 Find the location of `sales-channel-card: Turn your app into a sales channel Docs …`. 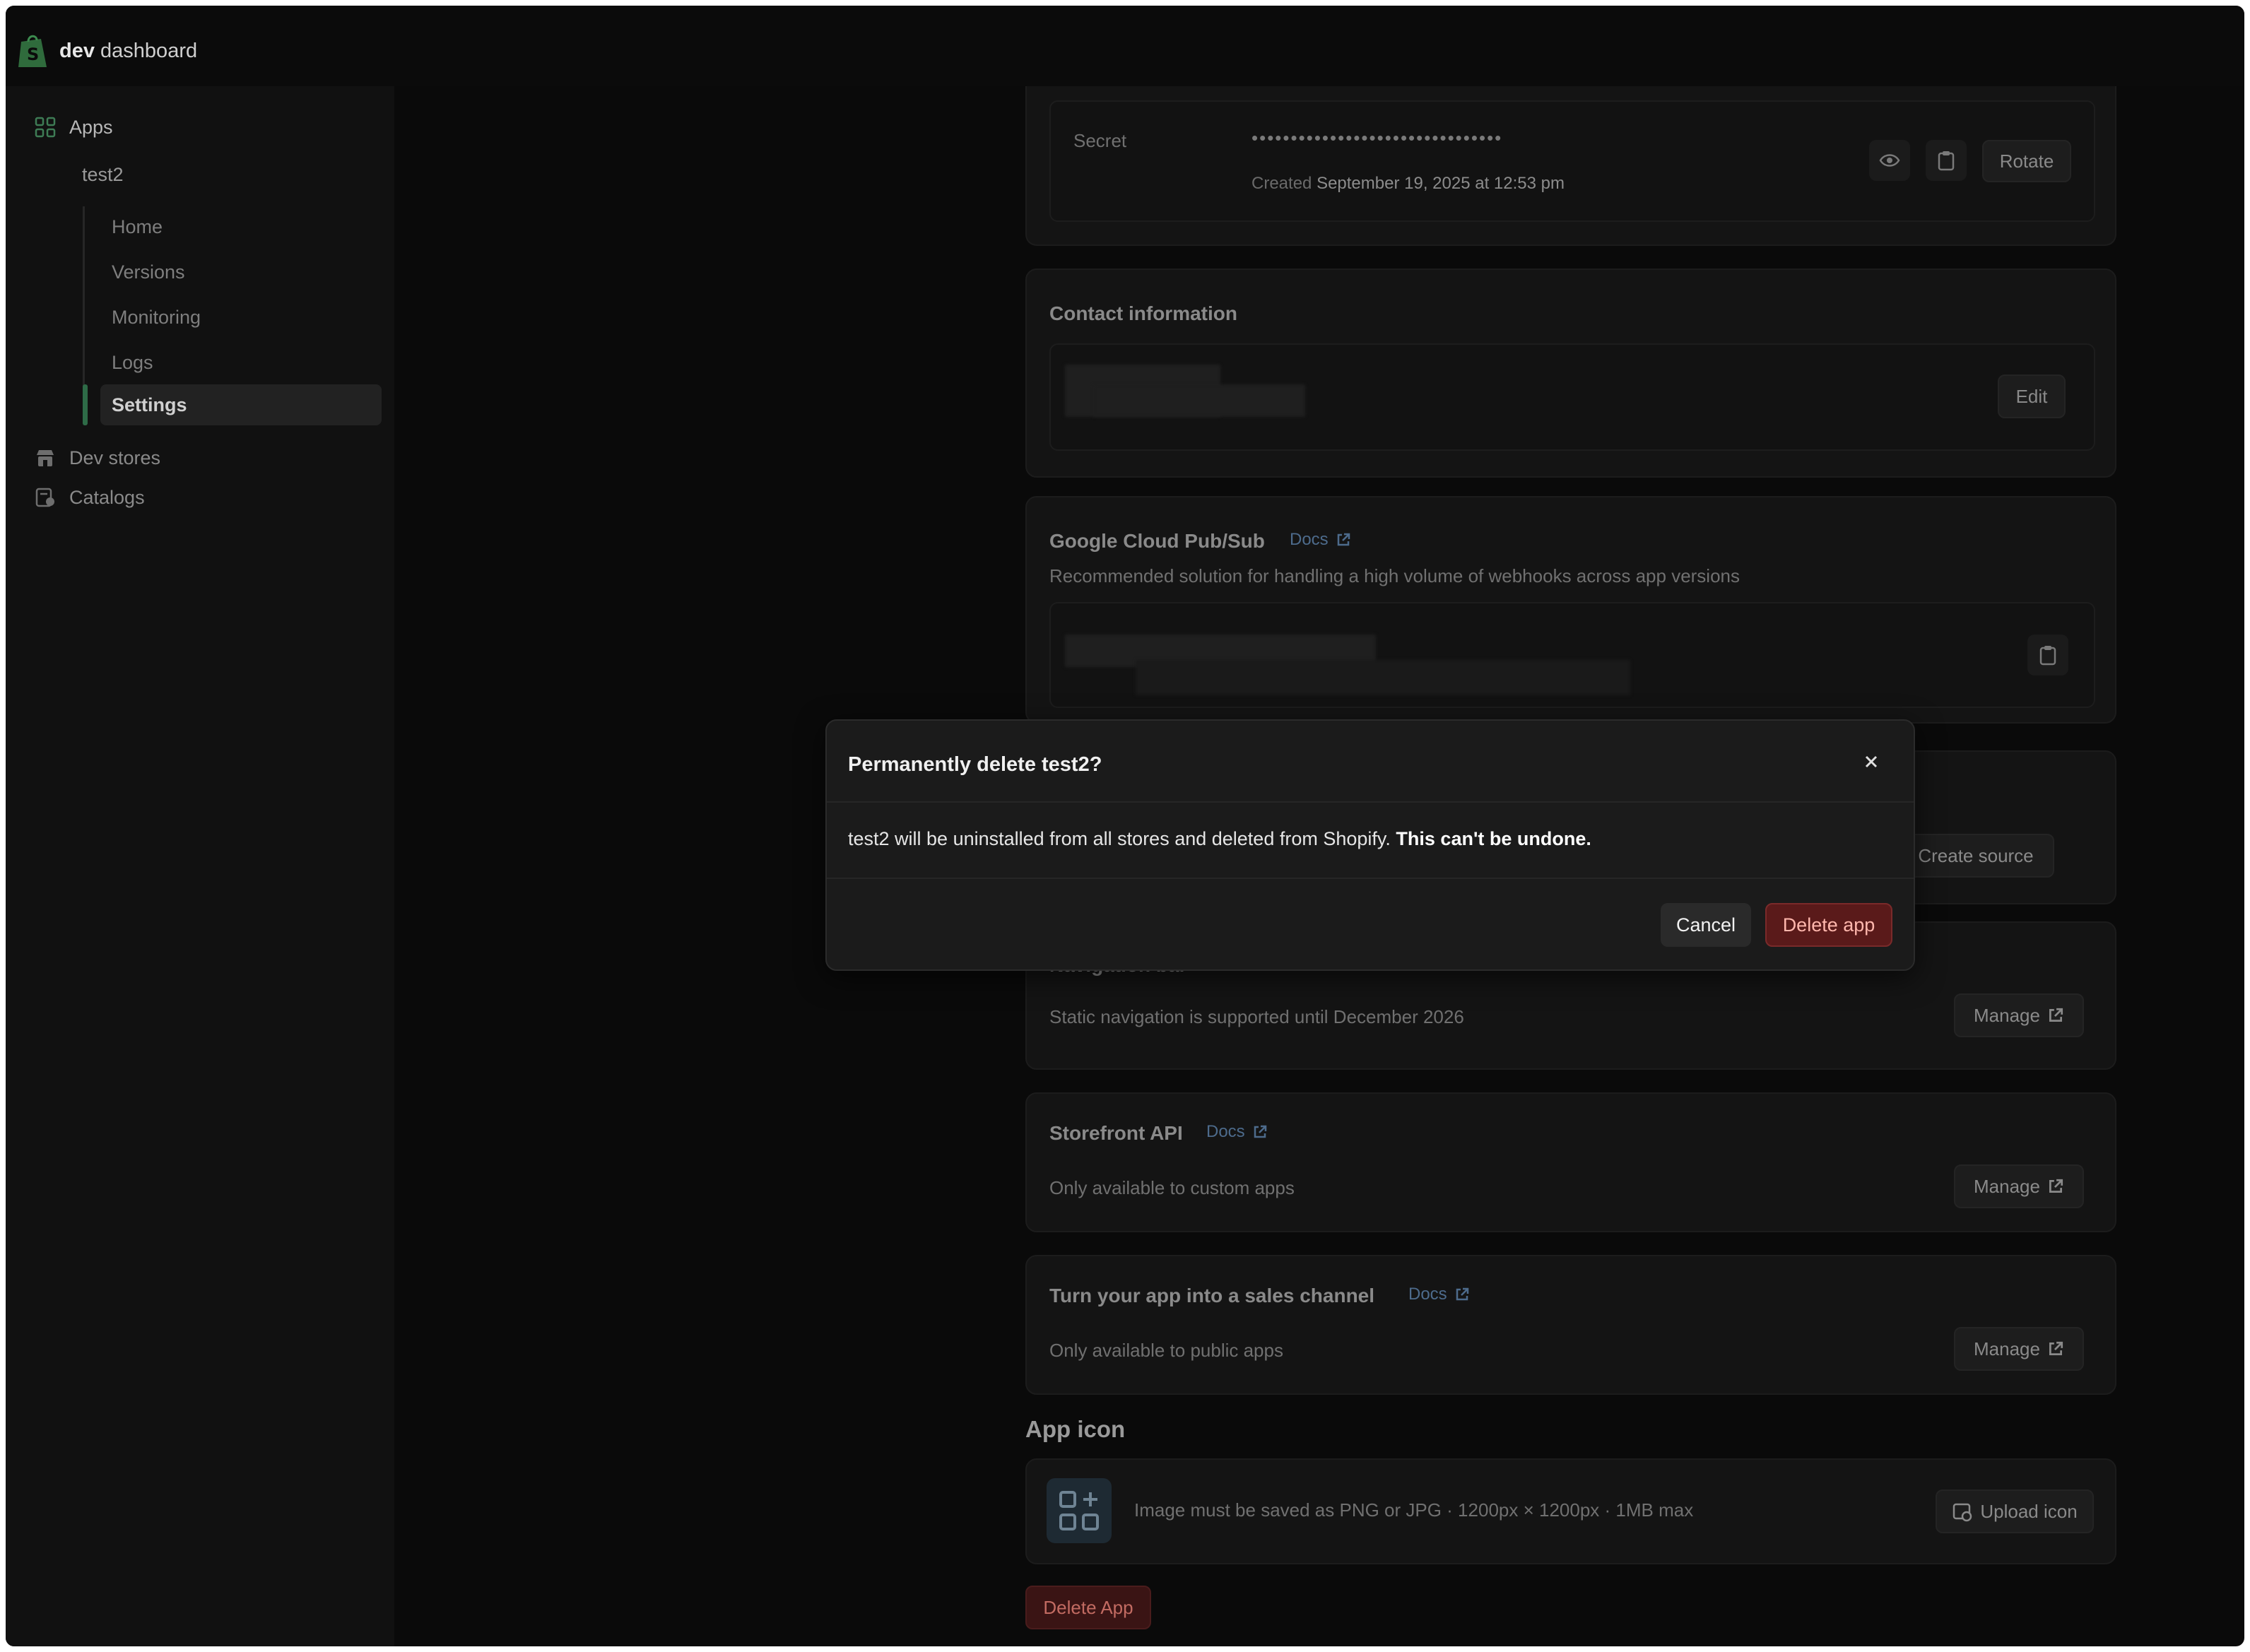

sales-channel-card: Turn your app into a sales channel Docs … is located at coordinates (1571, 1325).